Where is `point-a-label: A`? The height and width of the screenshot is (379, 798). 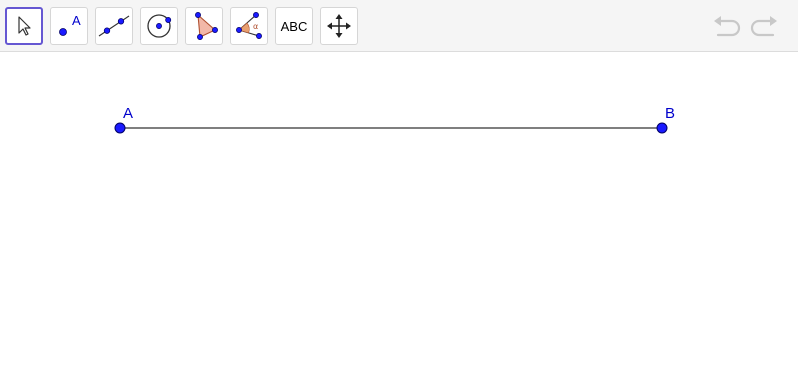 point-a-label: A is located at coordinates (128, 113).